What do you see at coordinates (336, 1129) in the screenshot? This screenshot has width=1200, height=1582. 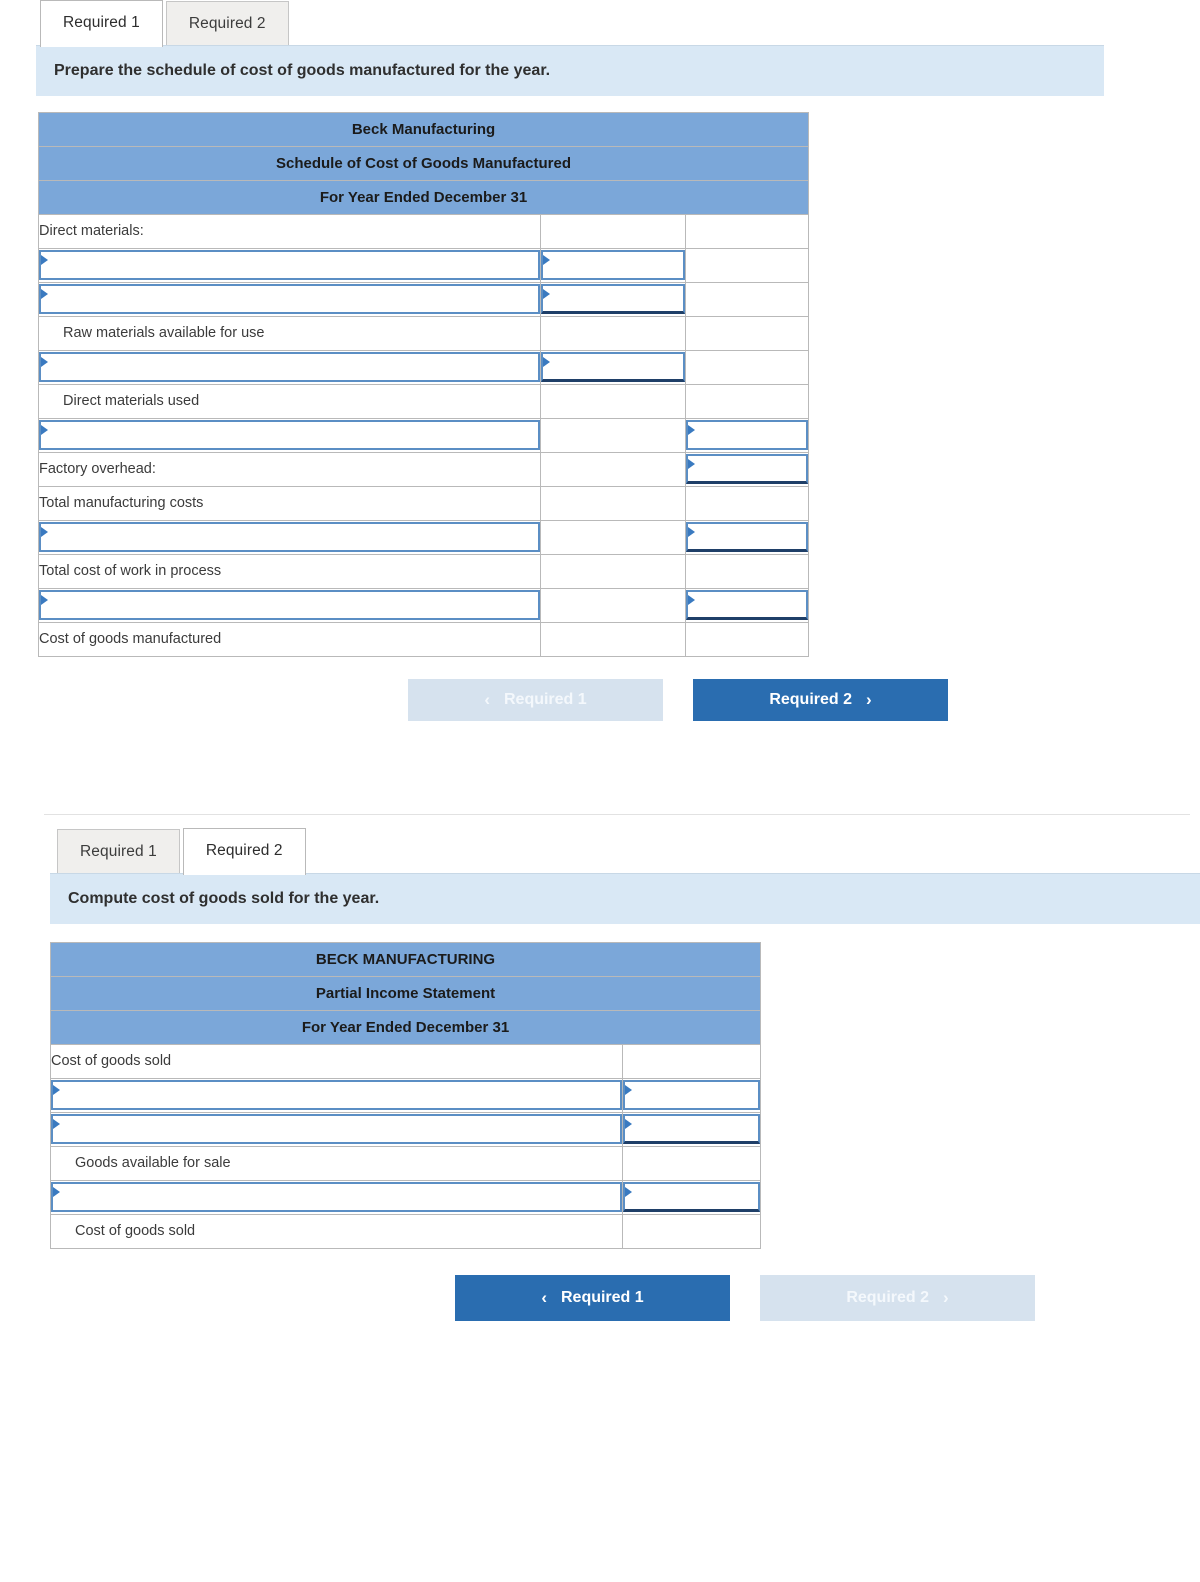 I see `panel2-row-3-account-select` at bounding box center [336, 1129].